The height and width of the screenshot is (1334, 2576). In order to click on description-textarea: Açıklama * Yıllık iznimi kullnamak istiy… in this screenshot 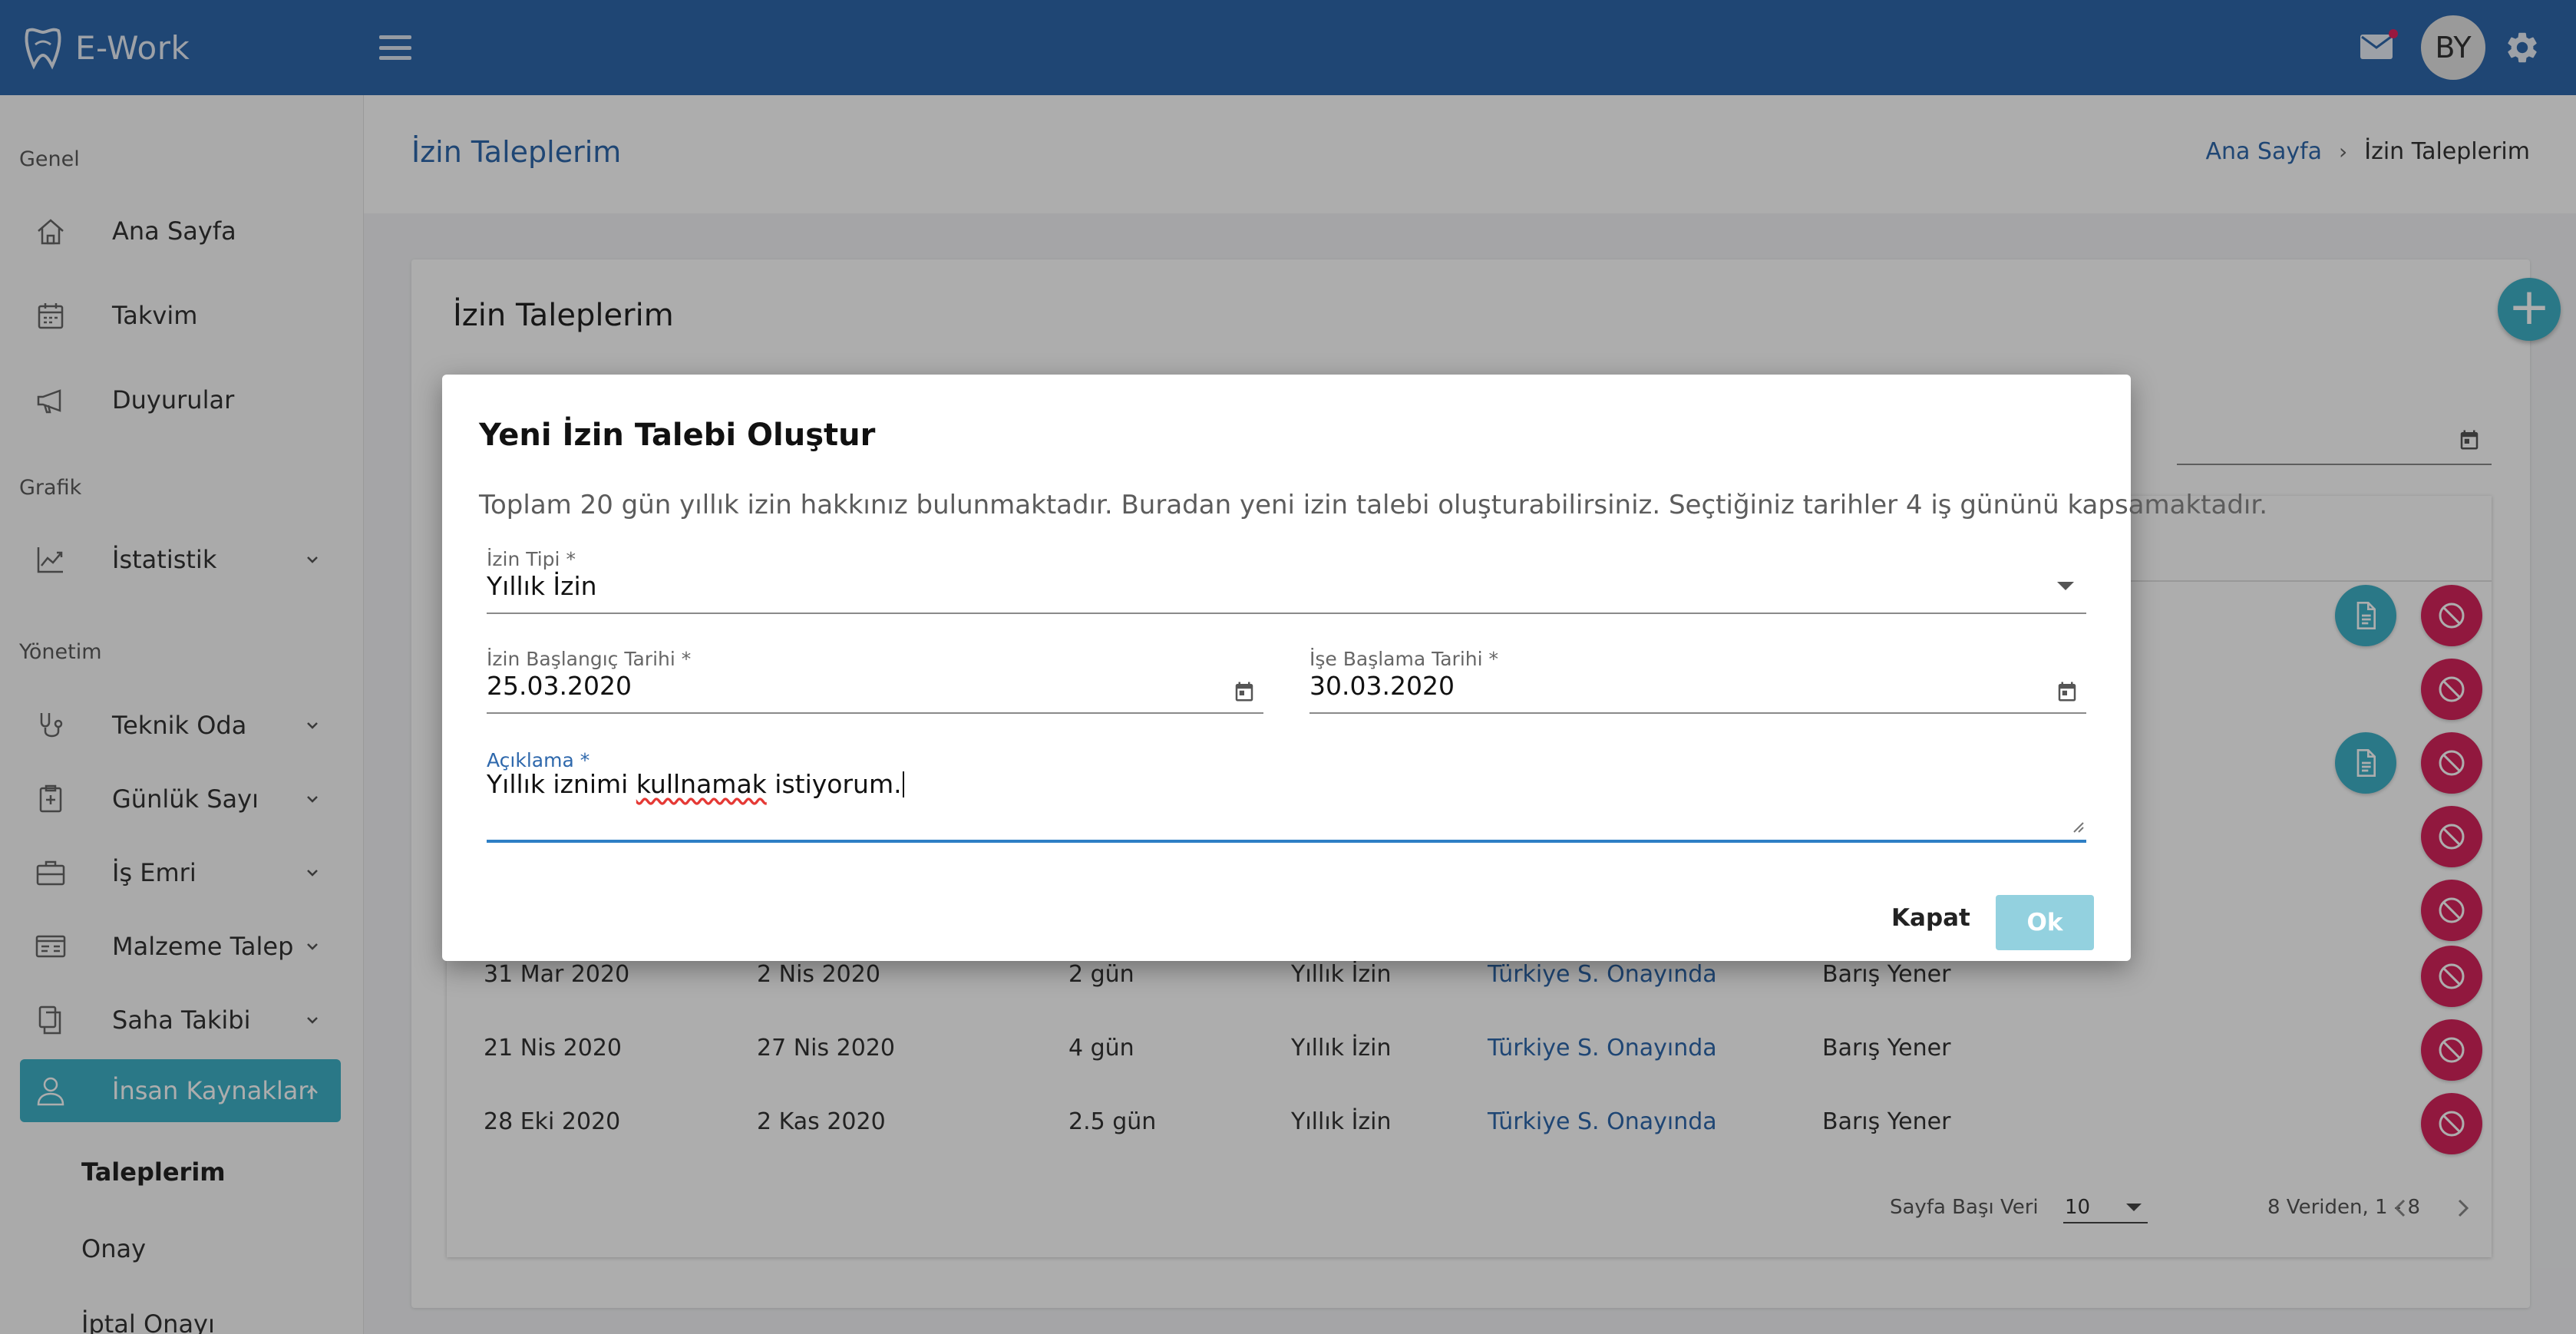, I will do `click(1286, 797)`.